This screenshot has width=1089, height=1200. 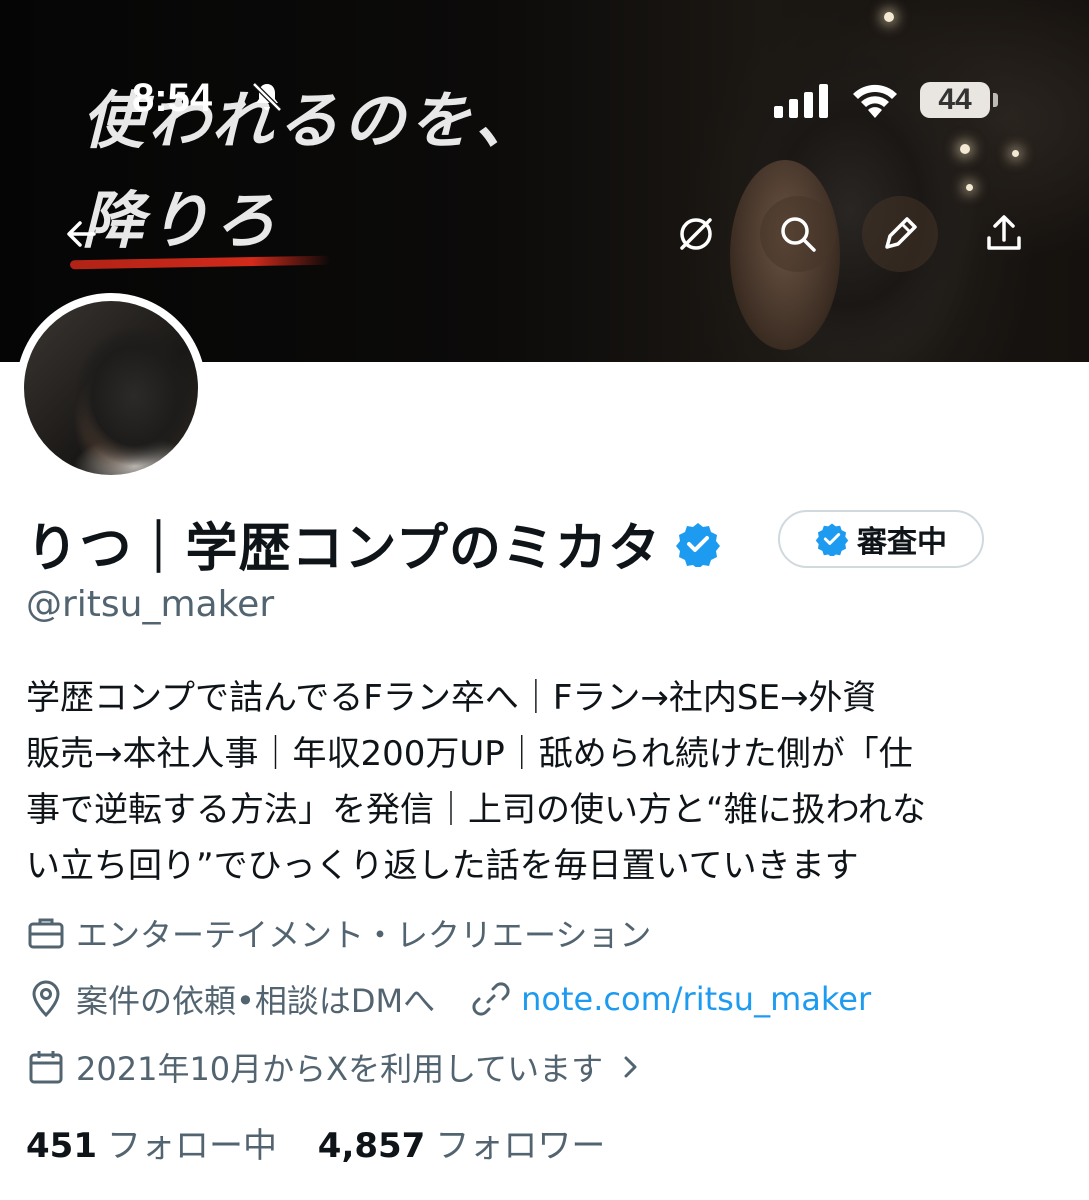 What do you see at coordinates (46, 999) in the screenshot?
I see `location-pin-icon` at bounding box center [46, 999].